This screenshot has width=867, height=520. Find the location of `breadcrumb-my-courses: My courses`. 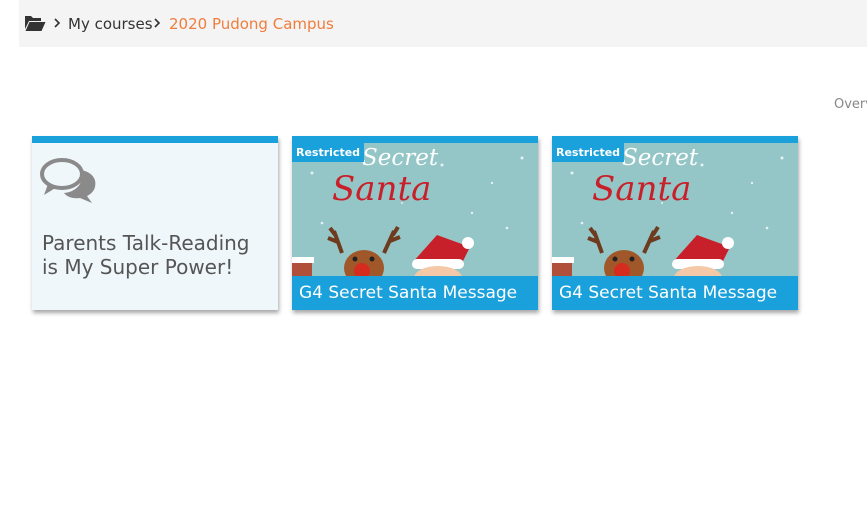

breadcrumb-my-courses: My courses is located at coordinates (110, 24).